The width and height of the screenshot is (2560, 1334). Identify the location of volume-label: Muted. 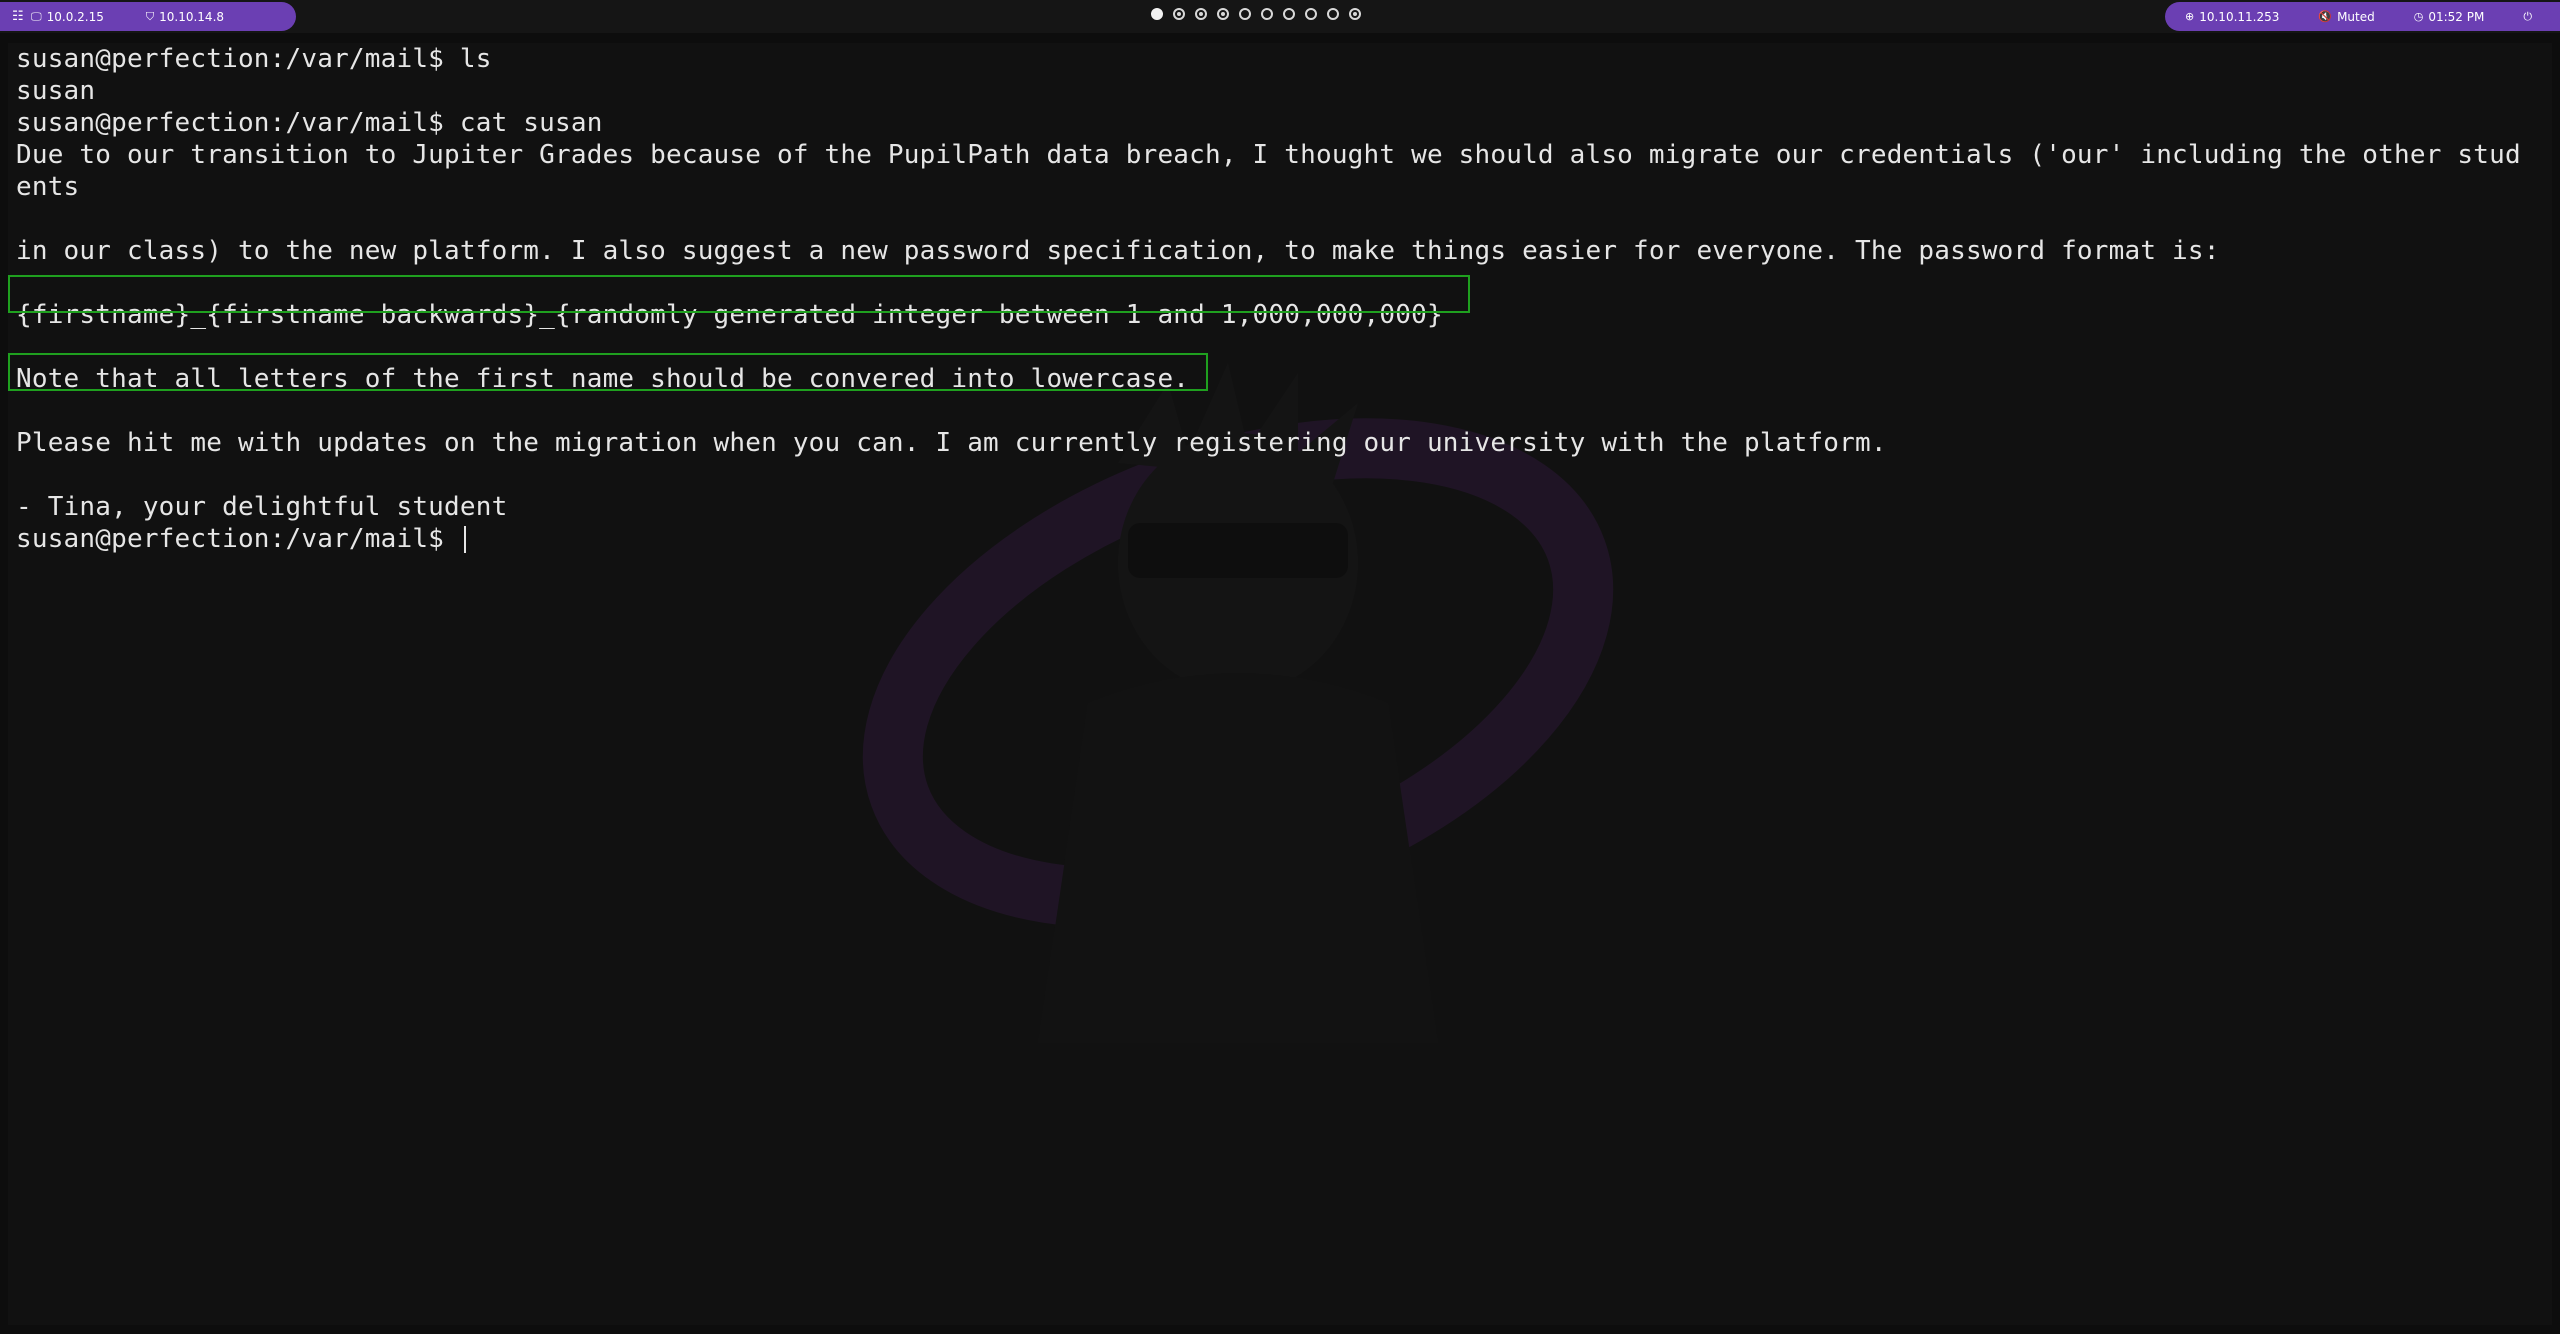
(2356, 16).